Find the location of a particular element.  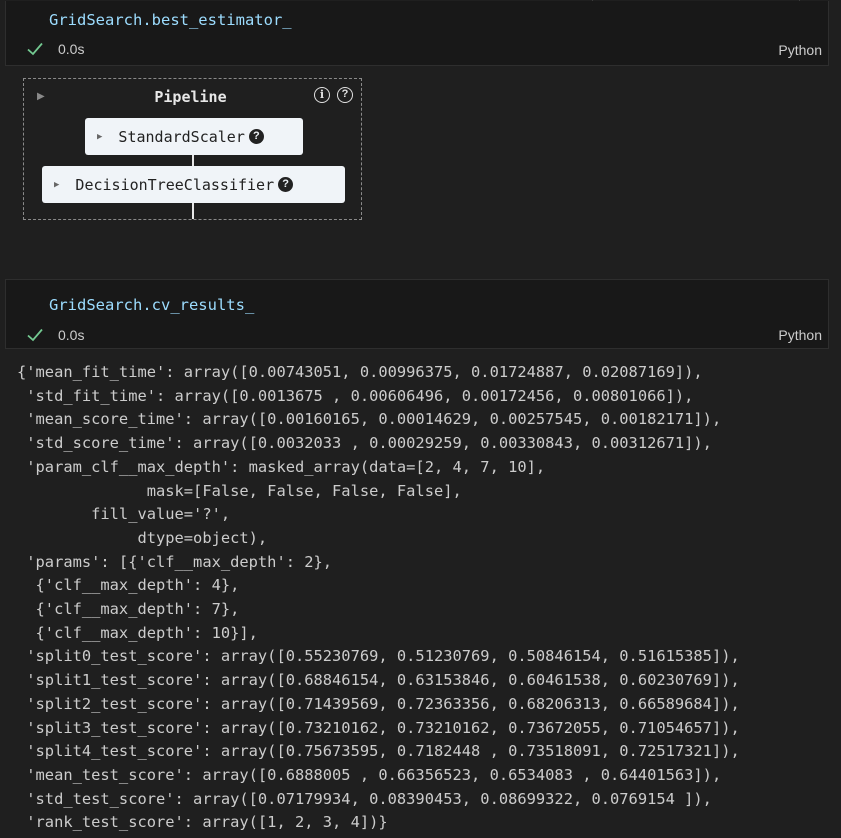

output-line: {'clf__max_depth': 10}], is located at coordinates (137, 632).